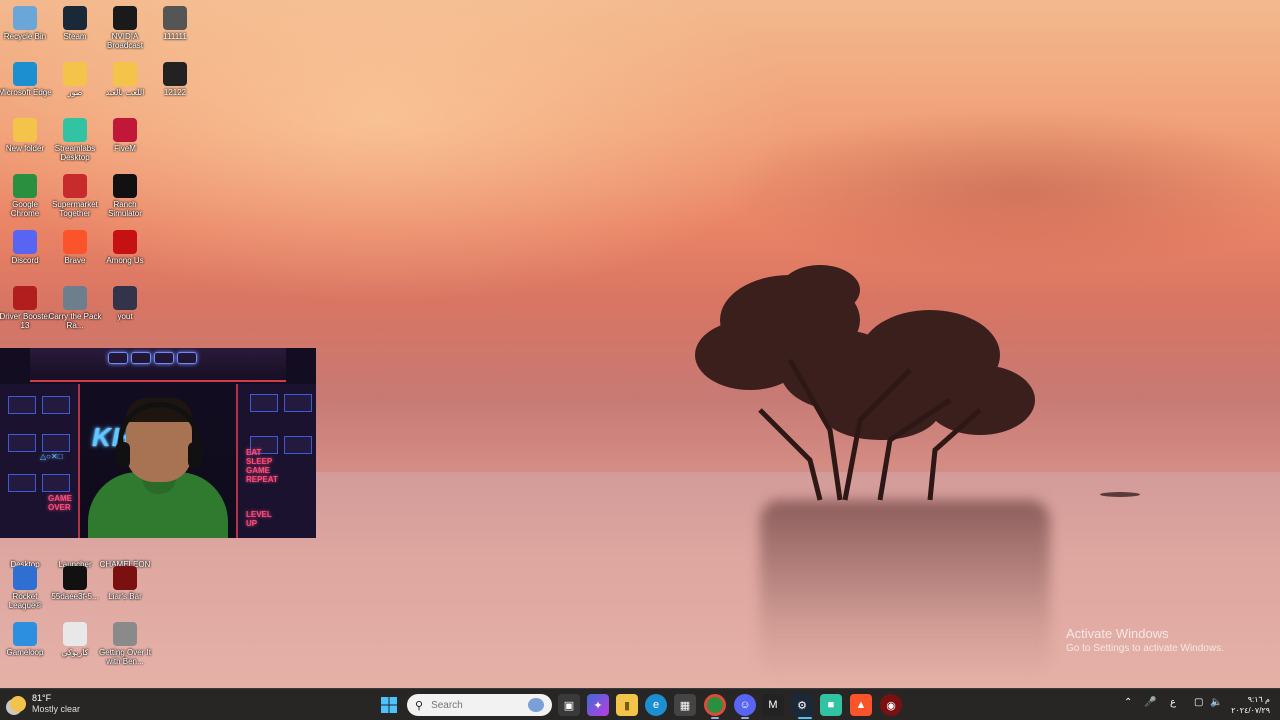 This screenshot has width=1280, height=720. What do you see at coordinates (1117, 633) in the screenshot?
I see `activate-windows-title: Activate Windows` at bounding box center [1117, 633].